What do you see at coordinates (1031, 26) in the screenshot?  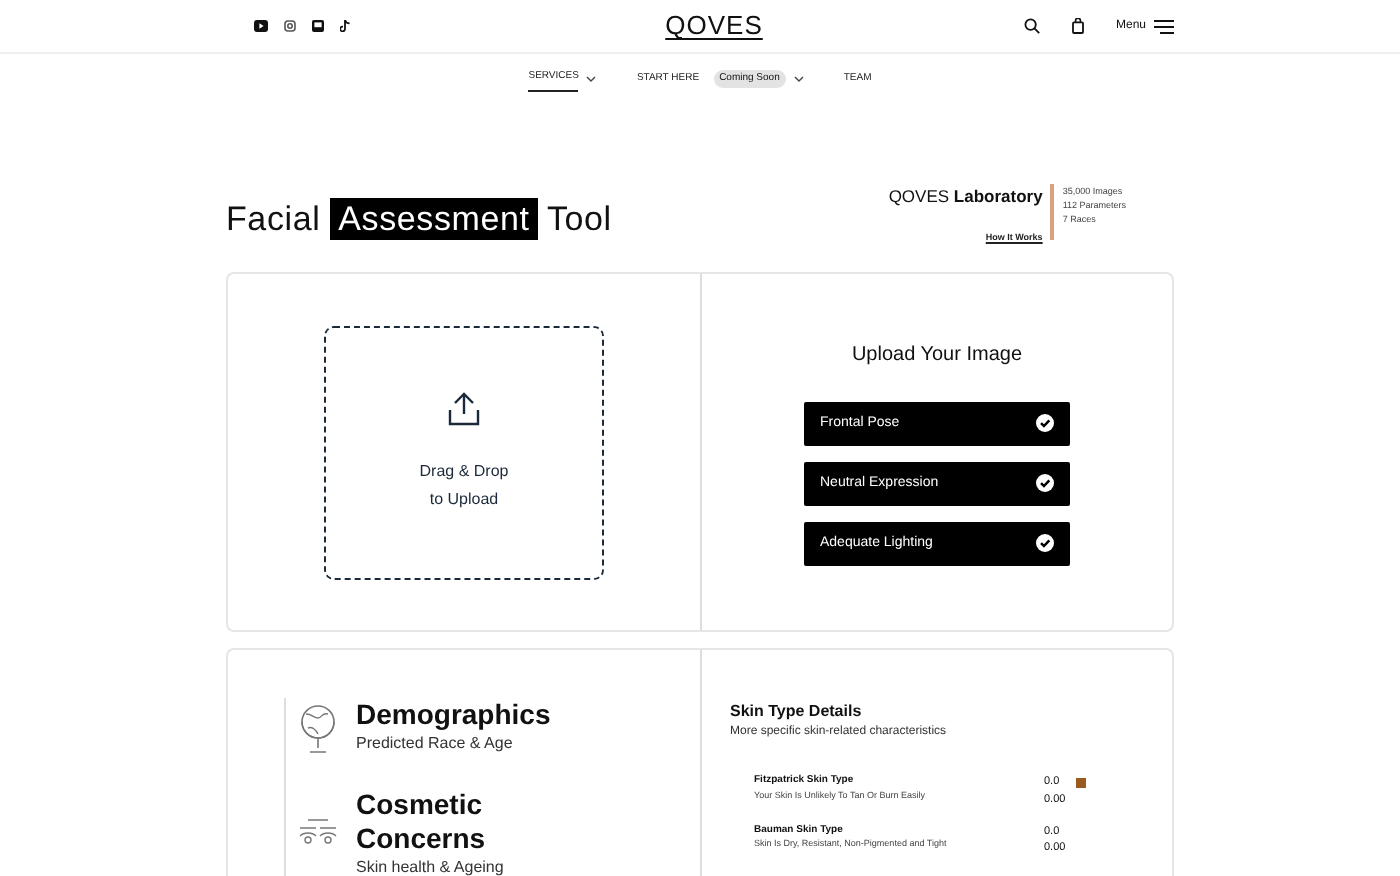 I see `search-icon` at bounding box center [1031, 26].